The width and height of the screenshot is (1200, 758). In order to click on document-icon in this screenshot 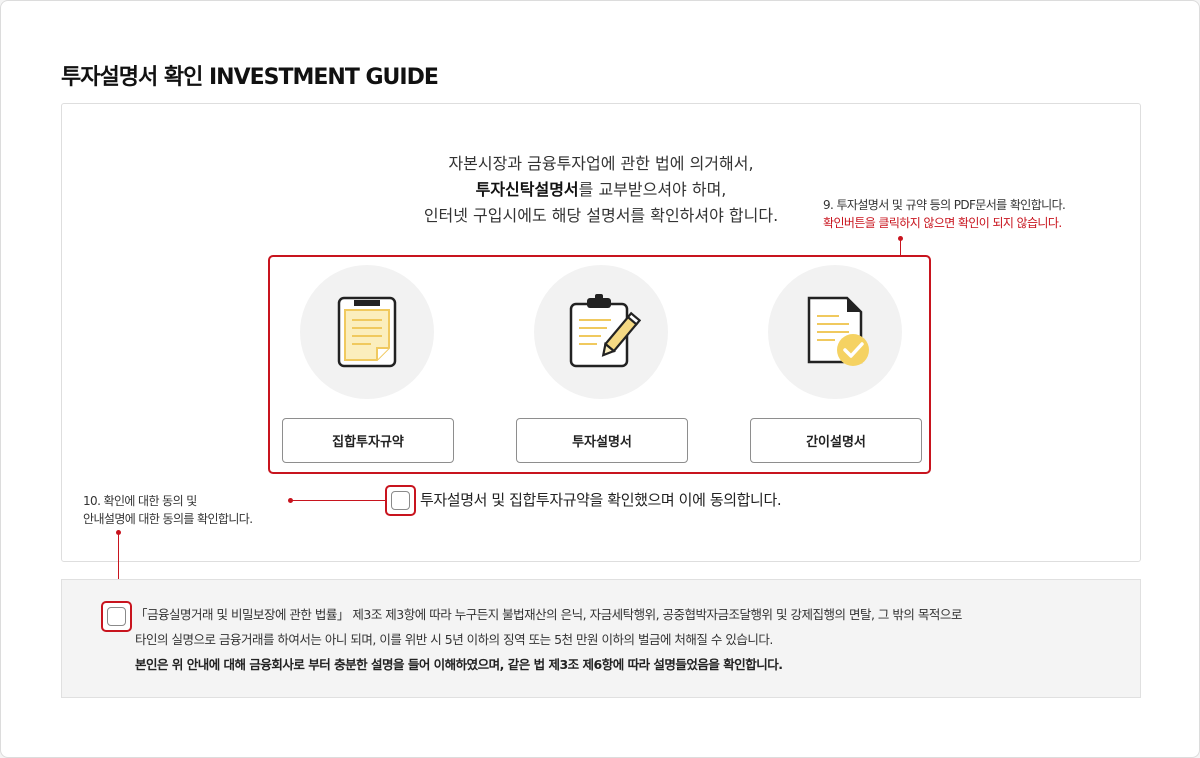, I will do `click(367, 332)`.